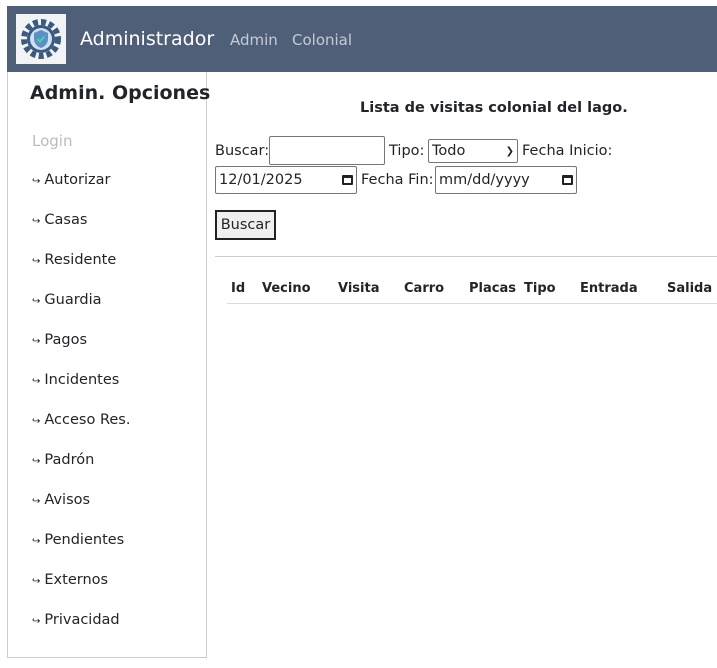 The image size is (717, 668). What do you see at coordinates (397, 180) in the screenshot?
I see `fecha-fin-label: Fecha Fin:` at bounding box center [397, 180].